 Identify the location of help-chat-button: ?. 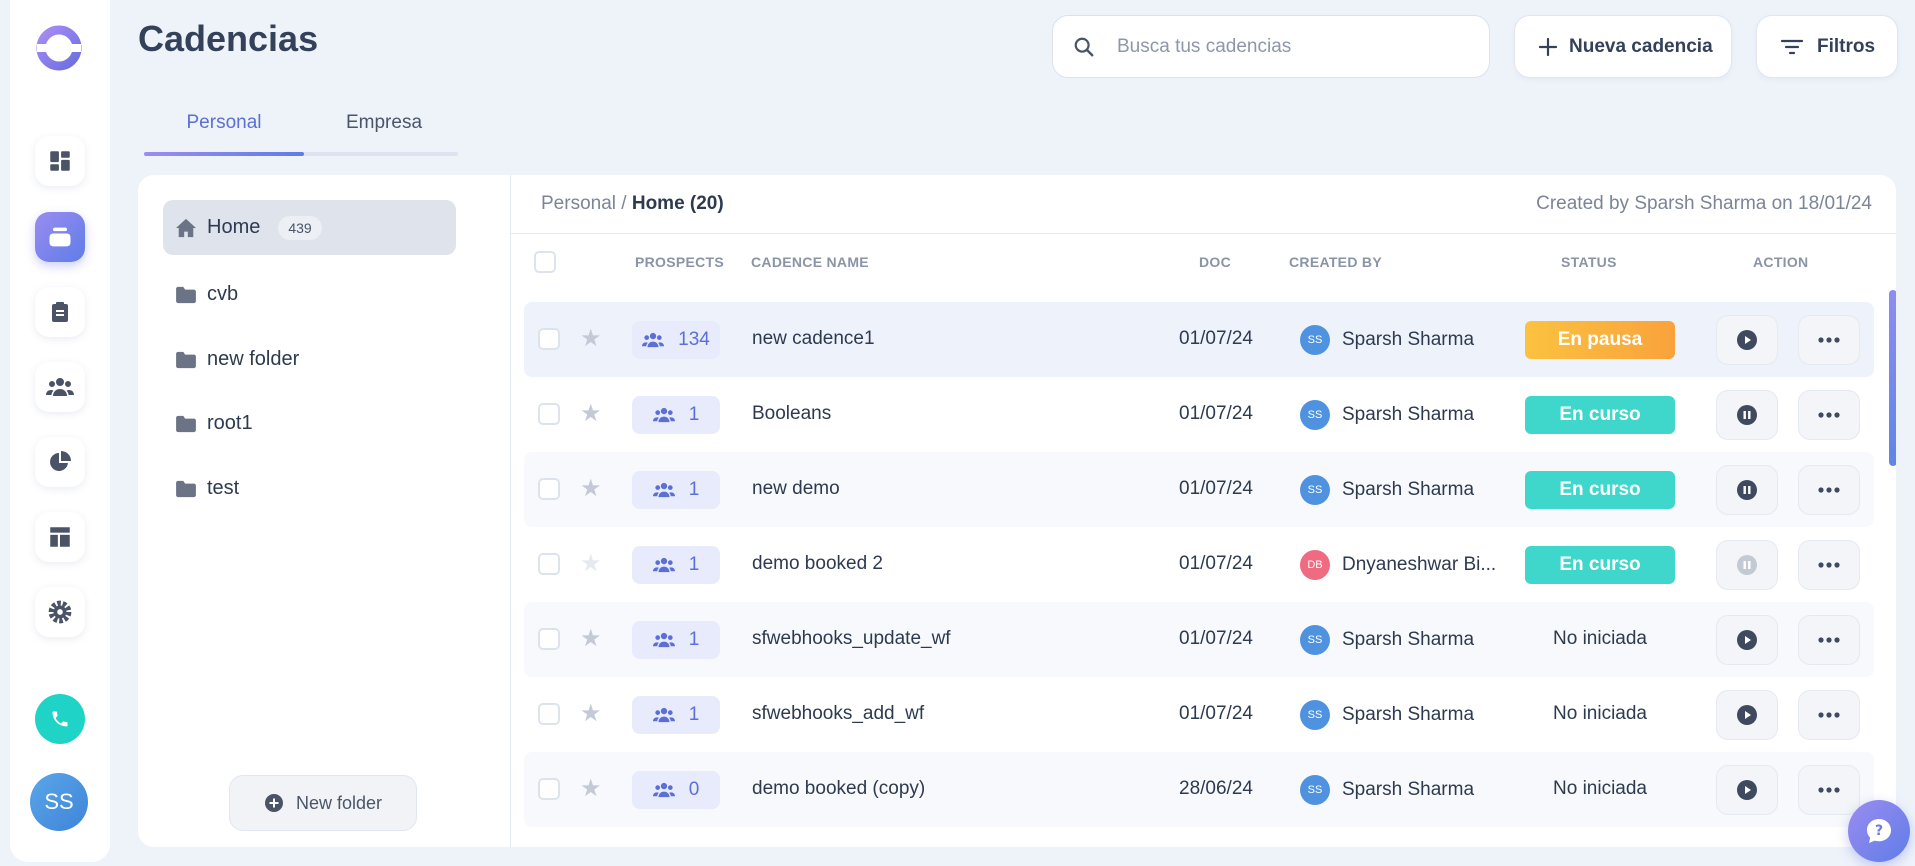
(1879, 831).